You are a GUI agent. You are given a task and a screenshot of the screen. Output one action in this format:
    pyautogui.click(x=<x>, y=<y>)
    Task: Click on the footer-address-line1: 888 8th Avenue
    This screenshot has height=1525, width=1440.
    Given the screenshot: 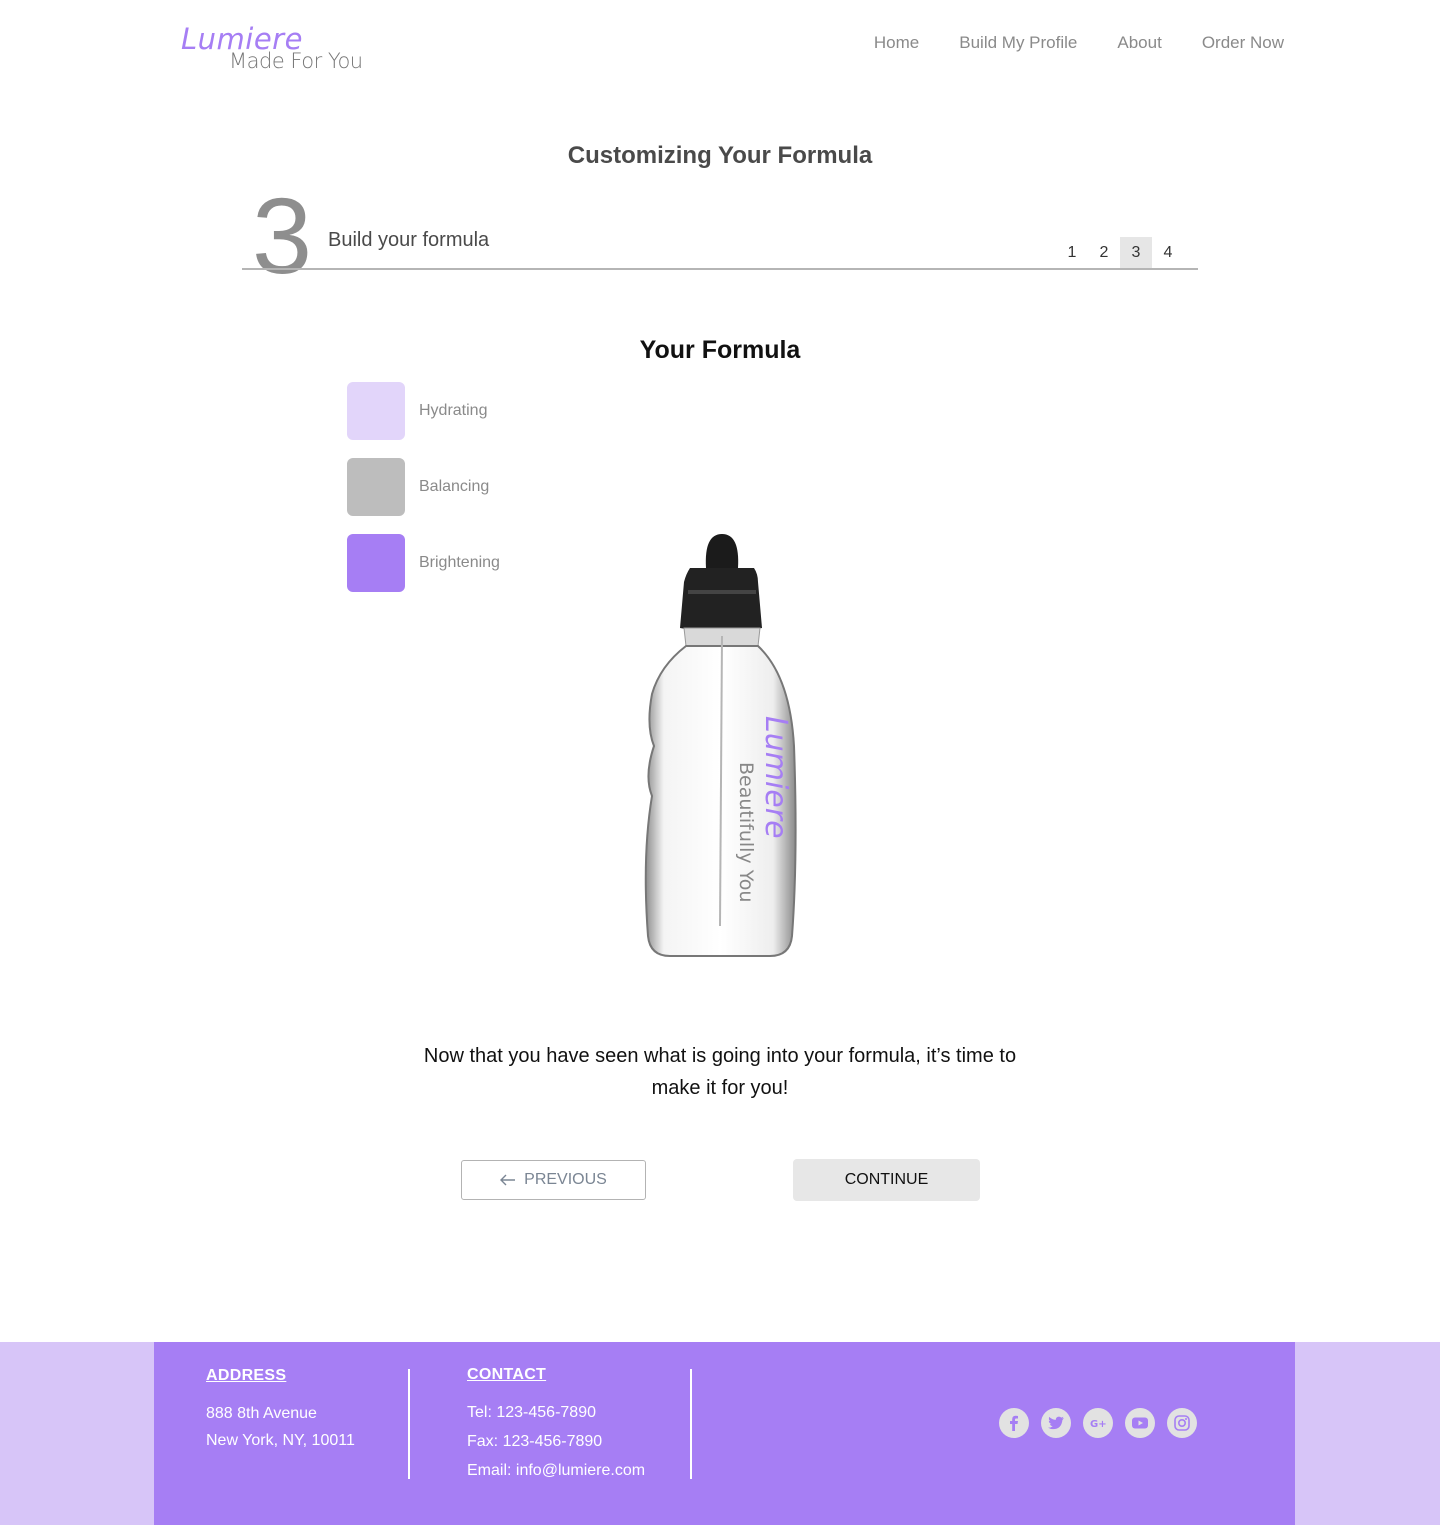 What is the action you would take?
    pyautogui.click(x=261, y=1413)
    